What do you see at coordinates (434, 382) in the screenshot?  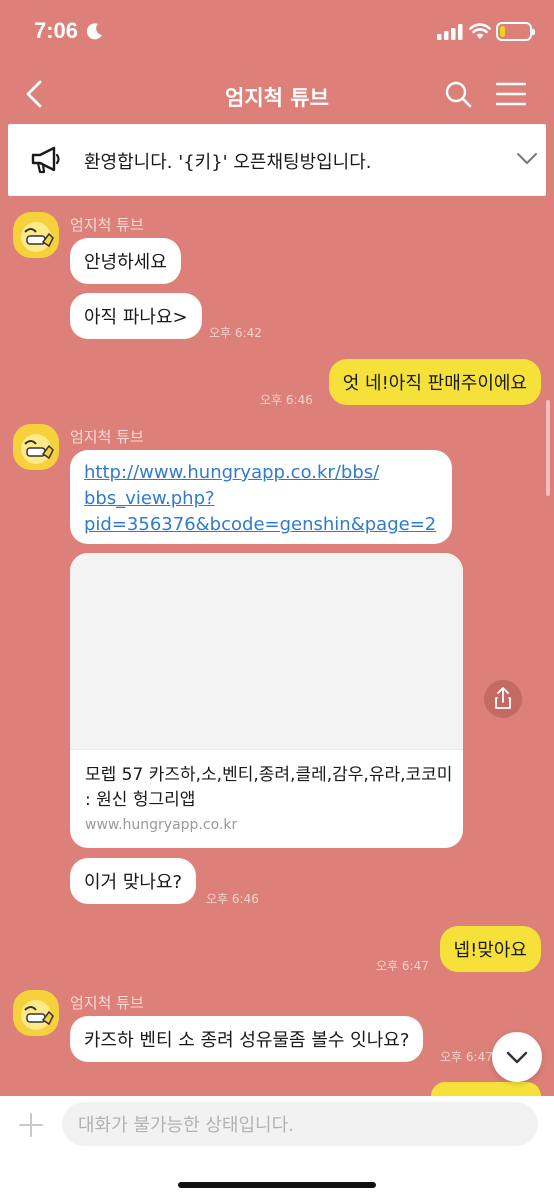 I see `my-message-bubble: 엇 네!아직 판매주이에요` at bounding box center [434, 382].